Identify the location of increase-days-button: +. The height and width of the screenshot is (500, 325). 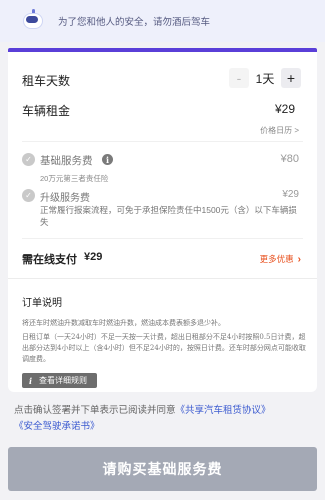
(291, 78).